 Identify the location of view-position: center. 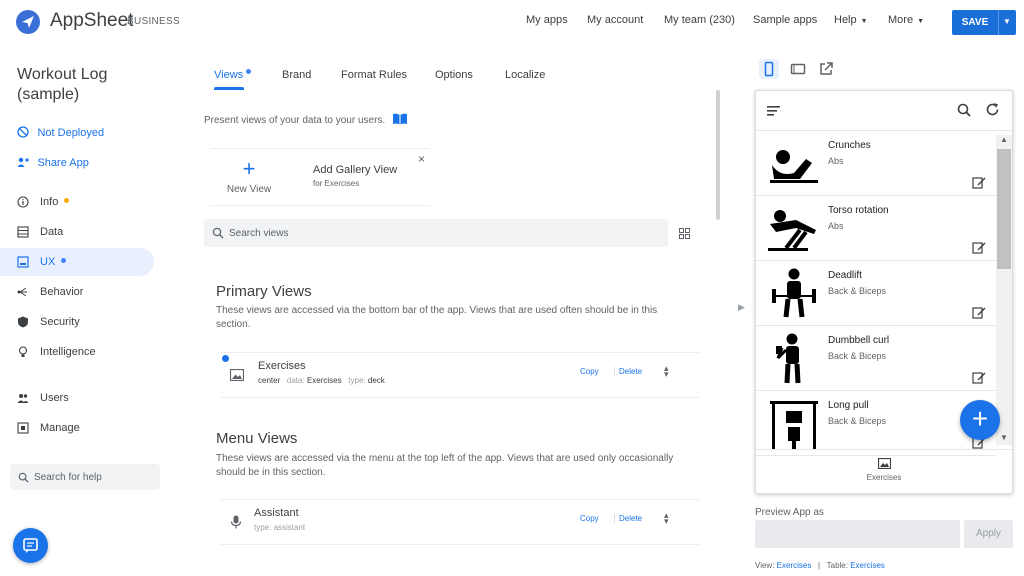
(269, 380).